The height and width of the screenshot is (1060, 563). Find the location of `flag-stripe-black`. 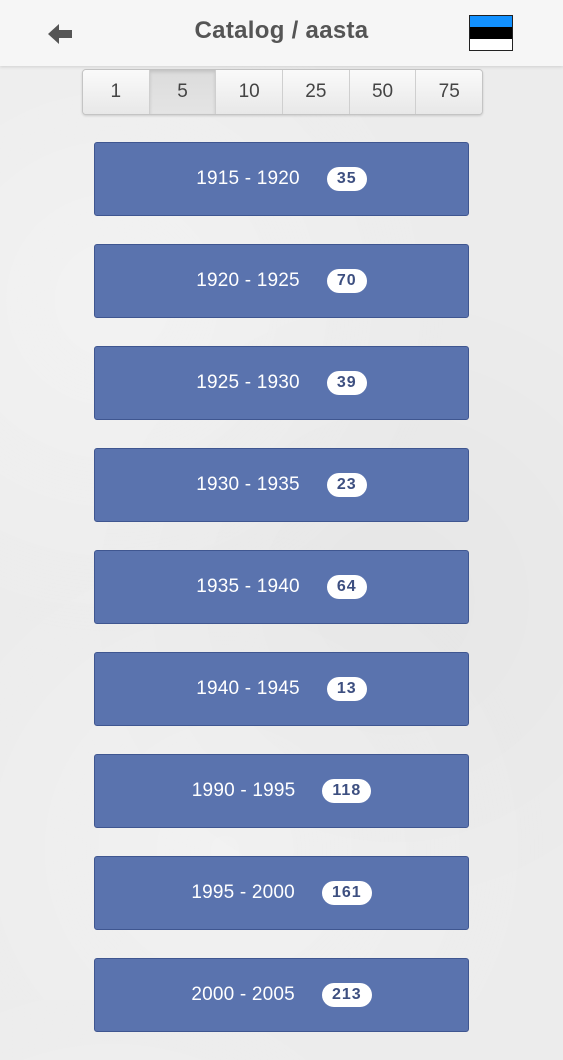

flag-stripe-black is located at coordinates (491, 33).